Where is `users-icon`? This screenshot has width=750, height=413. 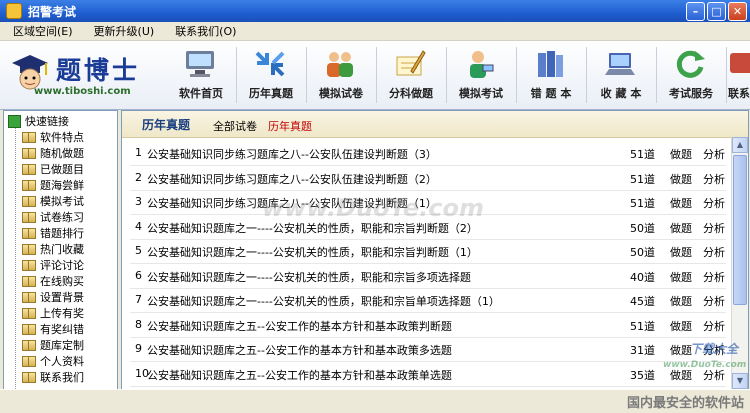 users-icon is located at coordinates (340, 64).